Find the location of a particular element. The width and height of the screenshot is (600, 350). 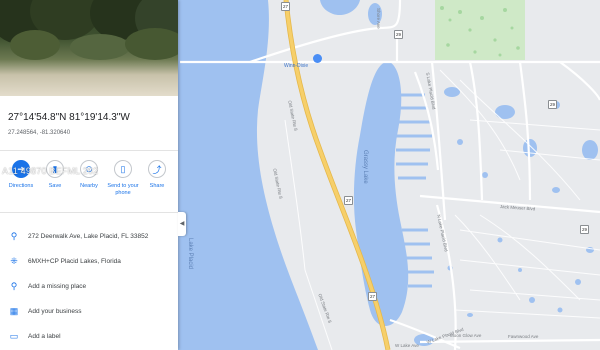

add-label-row: ▭ Add a label is located at coordinates (89, 336).